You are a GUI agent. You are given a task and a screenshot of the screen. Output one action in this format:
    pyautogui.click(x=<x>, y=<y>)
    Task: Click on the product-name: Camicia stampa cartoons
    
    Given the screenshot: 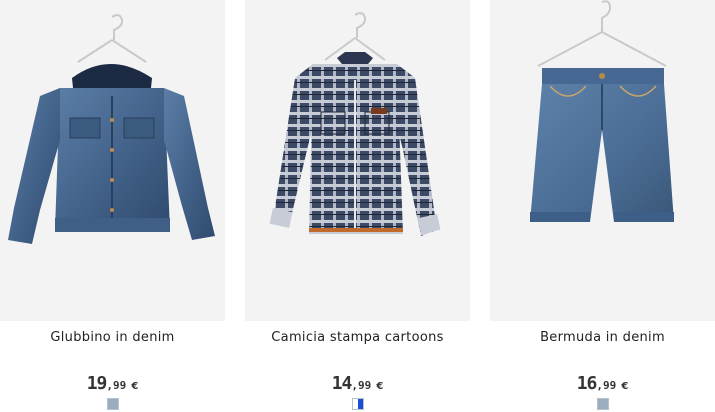 What is the action you would take?
    pyautogui.click(x=357, y=337)
    